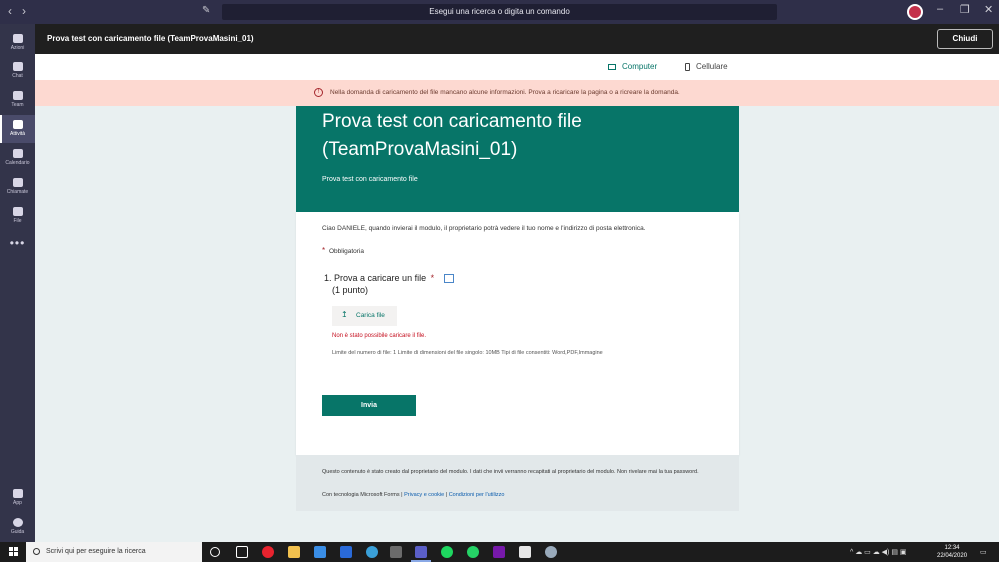 The width and height of the screenshot is (999, 562). What do you see at coordinates (473, 552) in the screenshot?
I see `whatsapp-icon` at bounding box center [473, 552].